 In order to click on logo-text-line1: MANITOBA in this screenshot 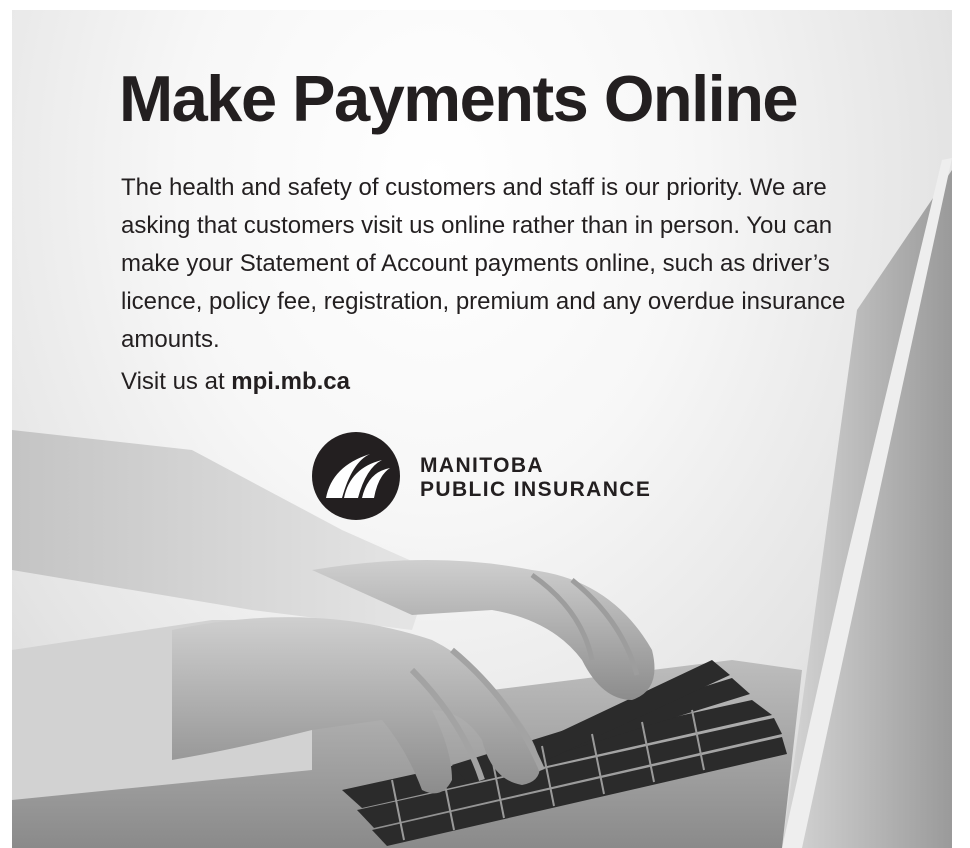, I will do `click(482, 465)`.